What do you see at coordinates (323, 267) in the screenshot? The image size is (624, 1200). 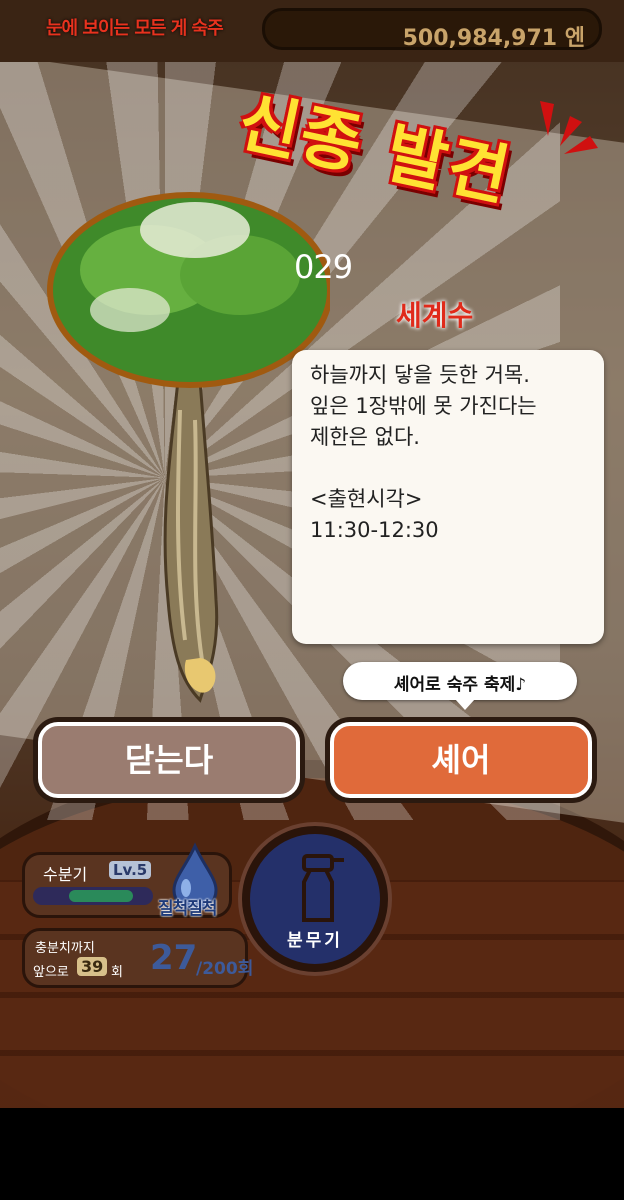 I see `species-number: 029` at bounding box center [323, 267].